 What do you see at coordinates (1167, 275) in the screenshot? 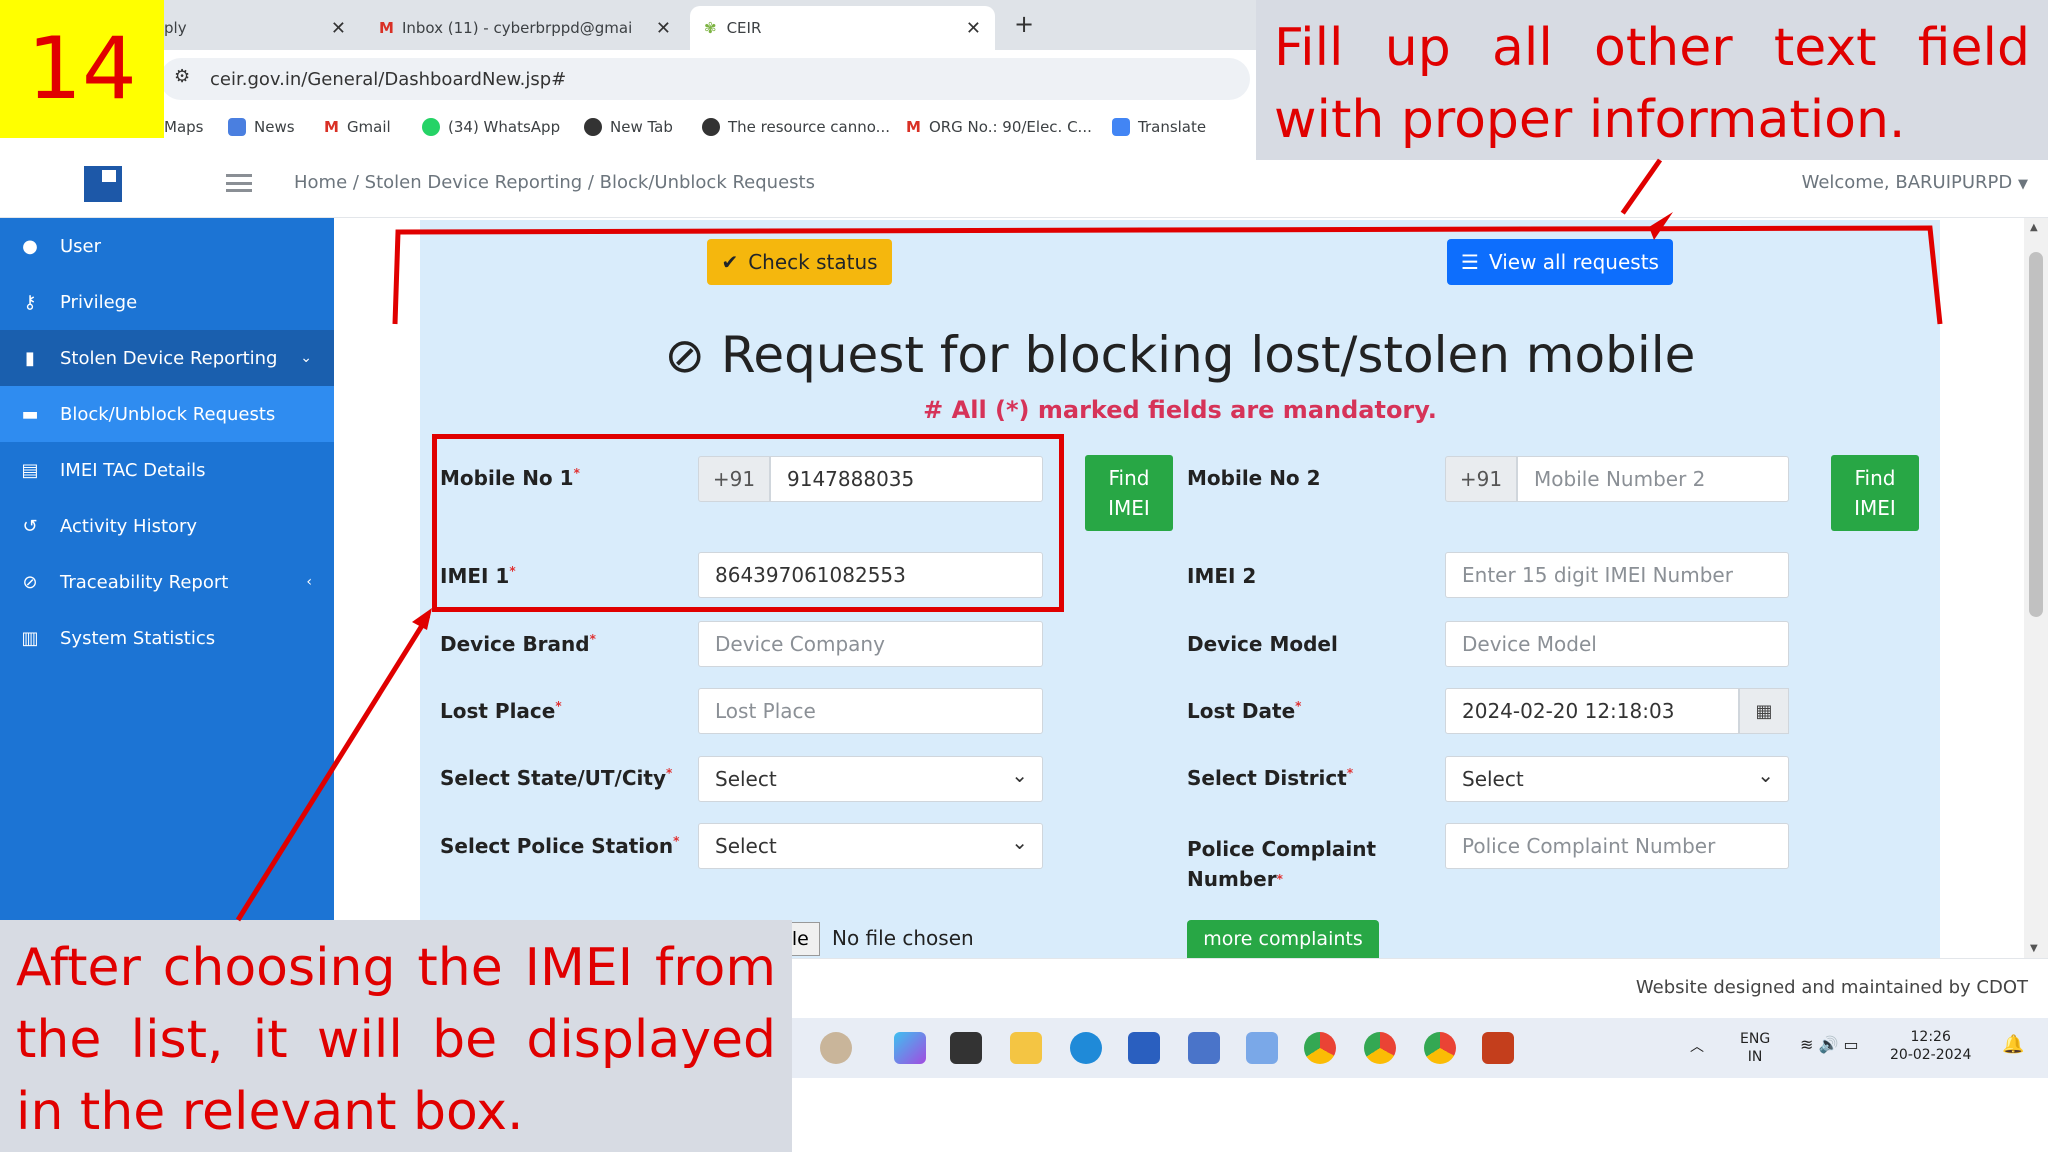
I see `bracket-highlight` at bounding box center [1167, 275].